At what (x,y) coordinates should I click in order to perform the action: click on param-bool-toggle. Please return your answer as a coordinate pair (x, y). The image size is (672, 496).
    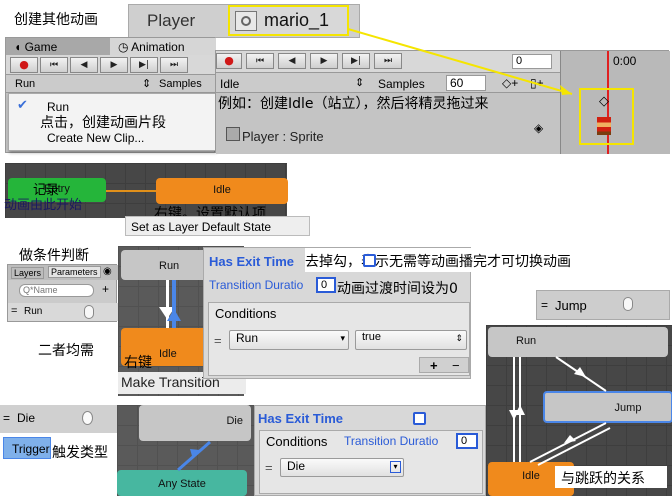
    Looking at the image, I should click on (89, 312).